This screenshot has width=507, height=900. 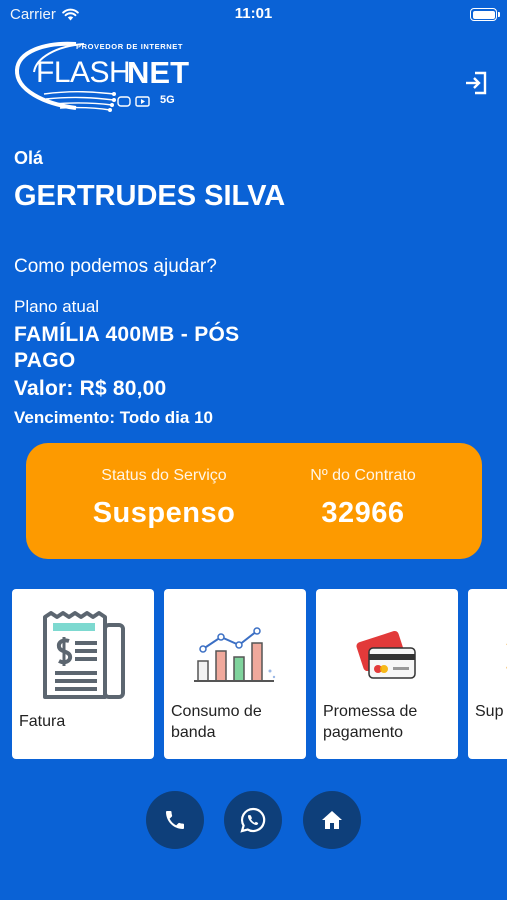 What do you see at coordinates (485, 14) in the screenshot?
I see `battery-icon` at bounding box center [485, 14].